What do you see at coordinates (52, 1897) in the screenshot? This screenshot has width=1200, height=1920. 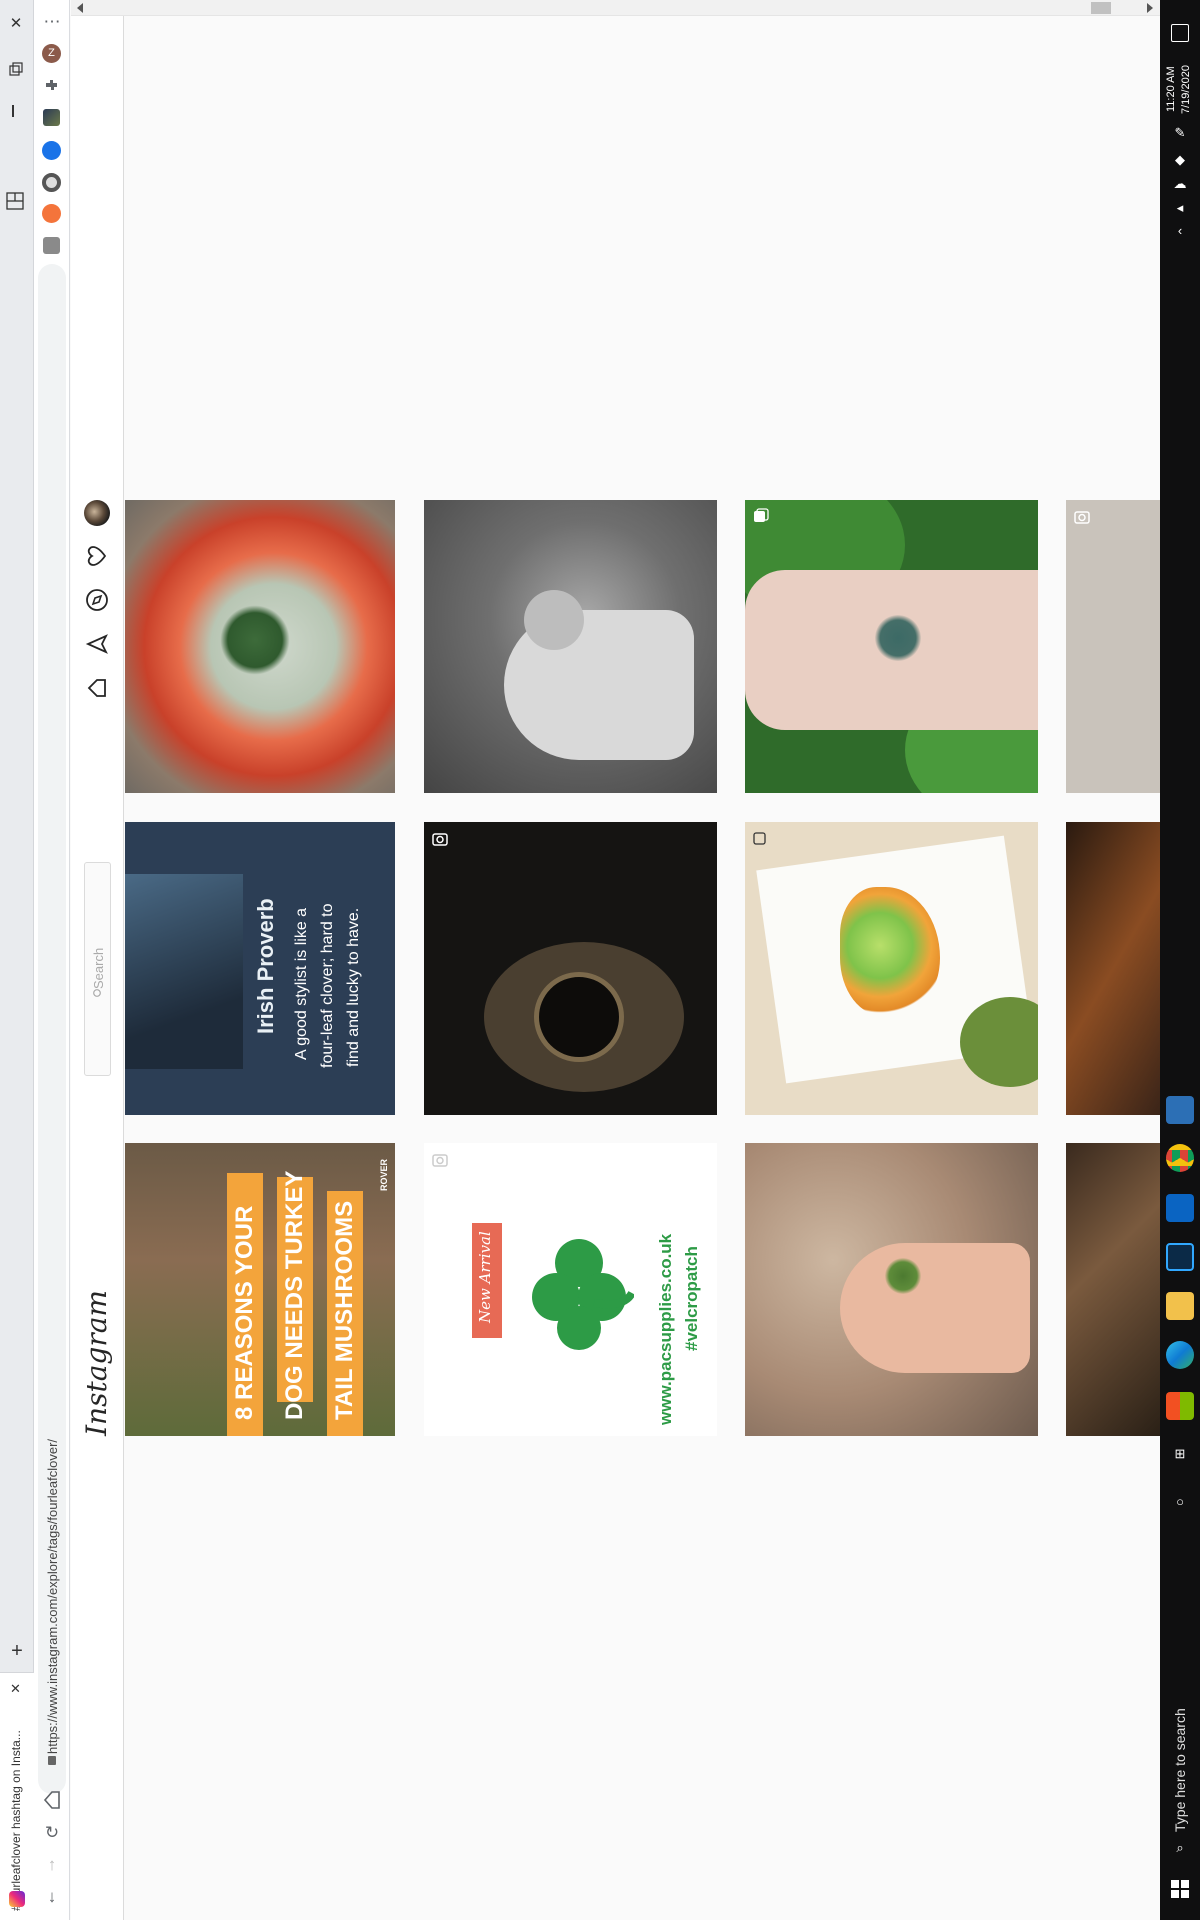 I see `back-icon: ↓` at bounding box center [52, 1897].